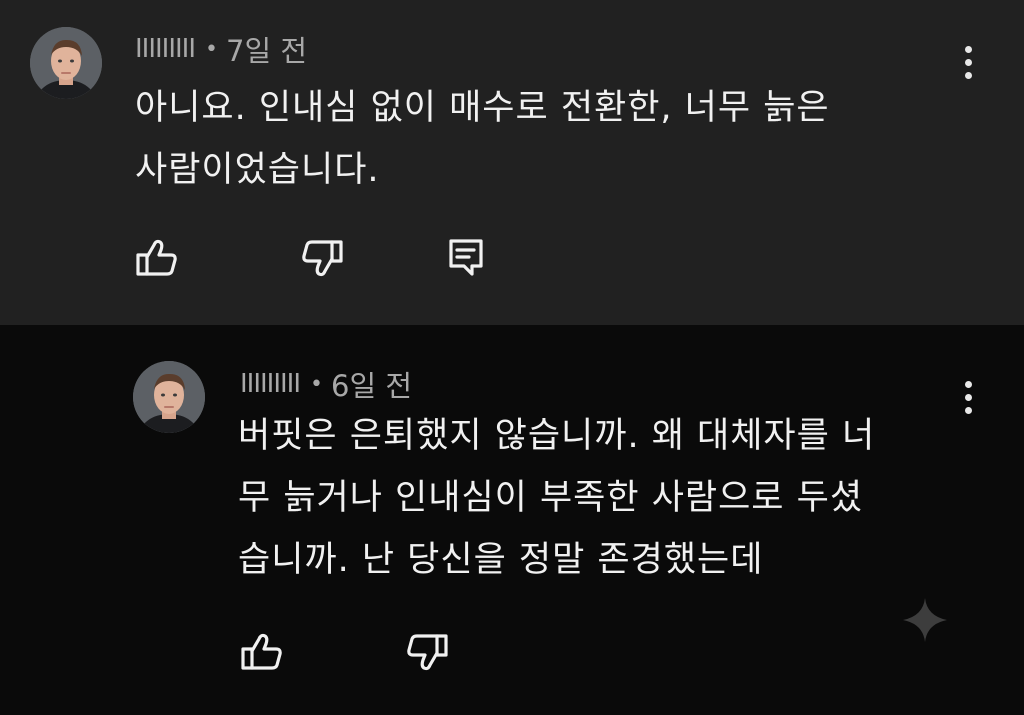 The height and width of the screenshot is (715, 1024). What do you see at coordinates (221, 49) in the screenshot?
I see `comment-meta: IIIIIIIII • 7일 전` at bounding box center [221, 49].